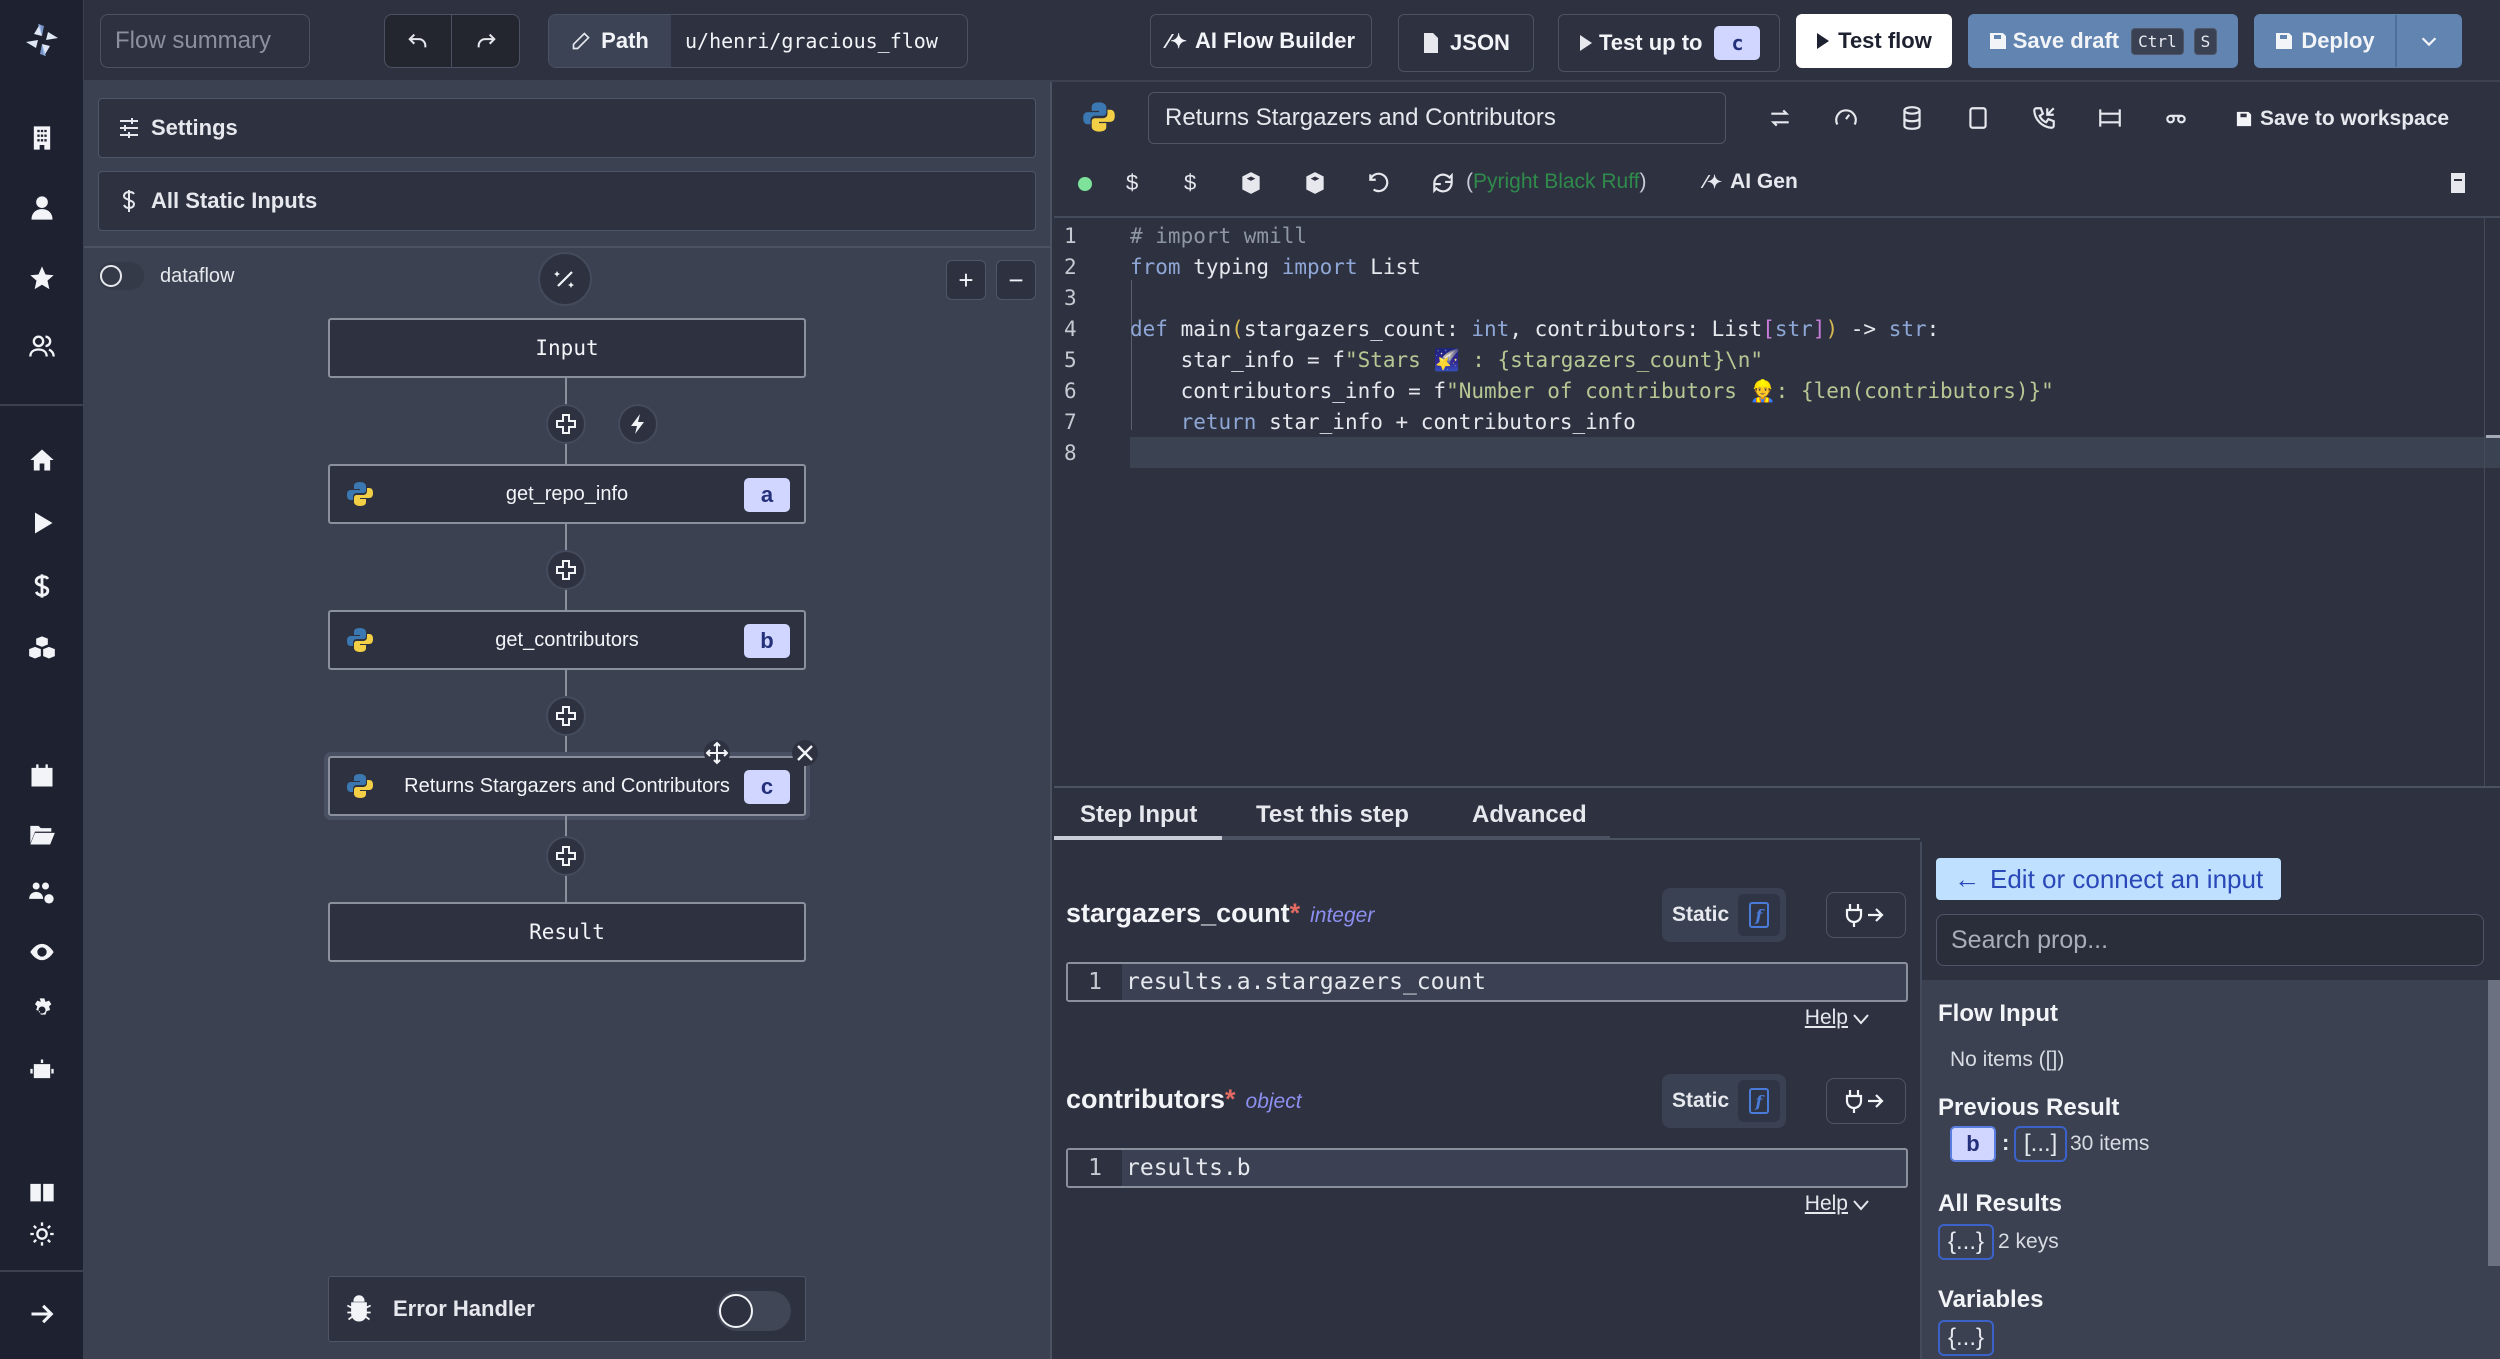 This screenshot has height=1359, width=2500. I want to click on ai-builder-button, so click(565, 279).